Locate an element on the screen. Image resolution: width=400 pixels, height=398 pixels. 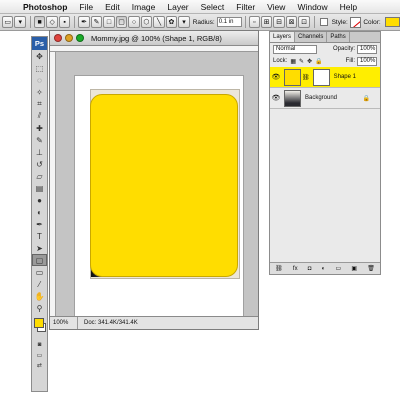
link-checkbox is located at coordinates (323, 22).